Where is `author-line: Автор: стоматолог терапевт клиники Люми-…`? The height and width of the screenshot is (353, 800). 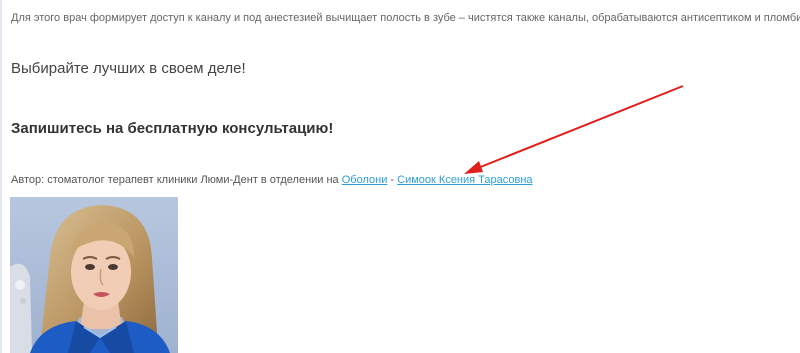 author-line: Автор: стоматолог терапевт клиники Люми-… is located at coordinates (272, 180).